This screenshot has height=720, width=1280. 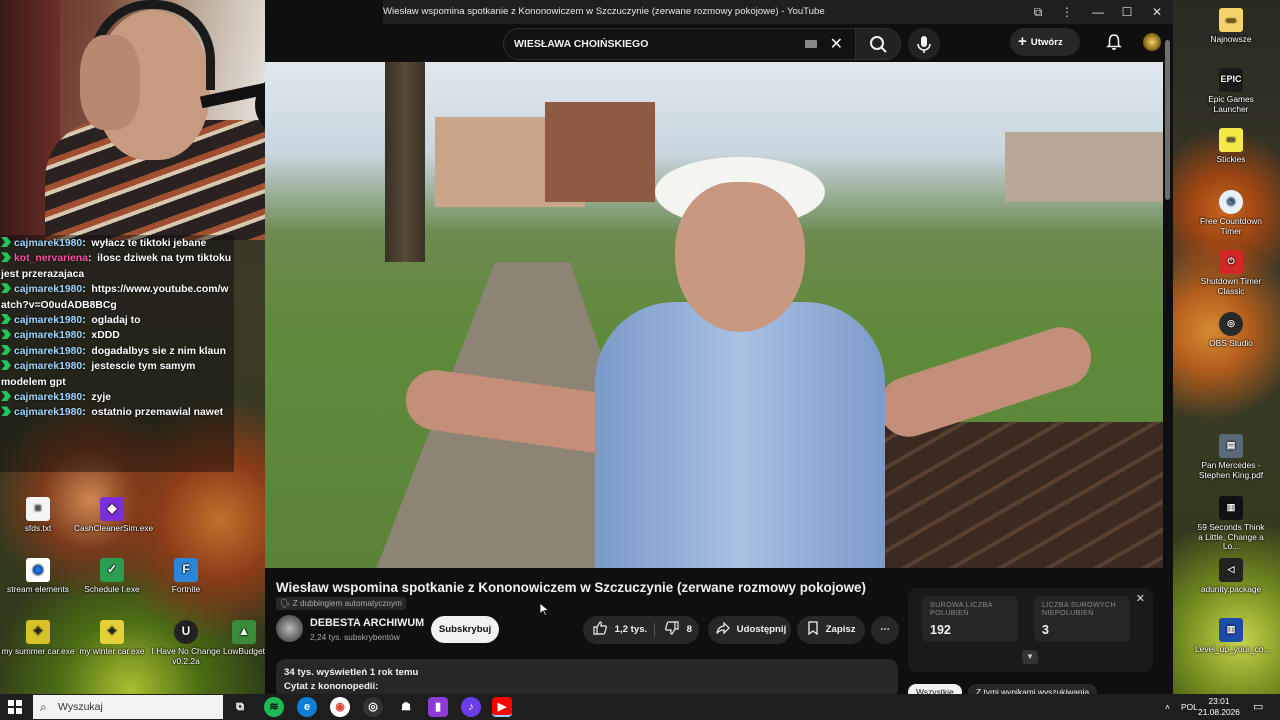 What do you see at coordinates (307, 707) in the screenshot?
I see `edge-icon: e` at bounding box center [307, 707].